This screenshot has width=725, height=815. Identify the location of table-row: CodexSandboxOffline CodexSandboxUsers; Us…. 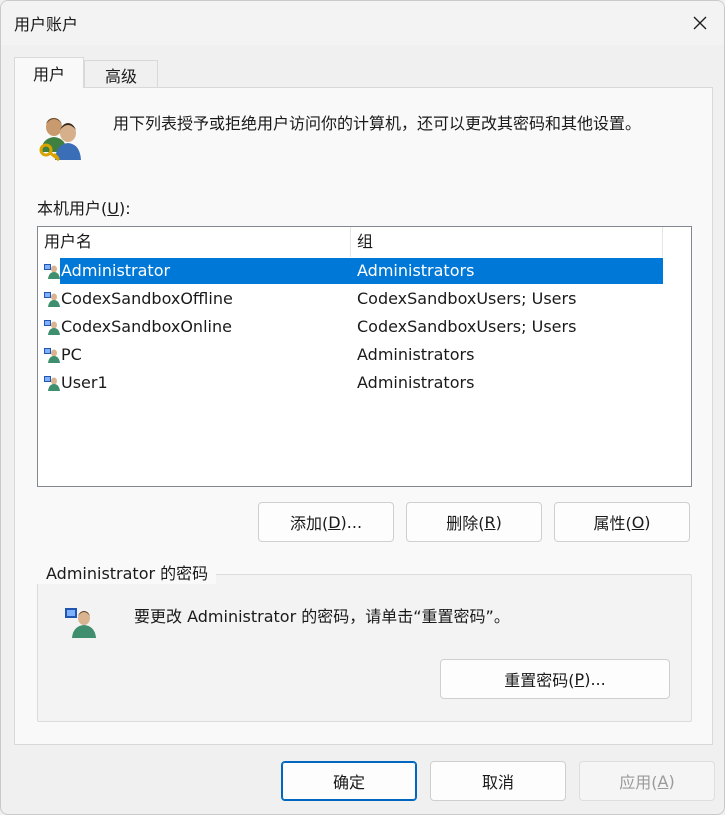
(364, 299).